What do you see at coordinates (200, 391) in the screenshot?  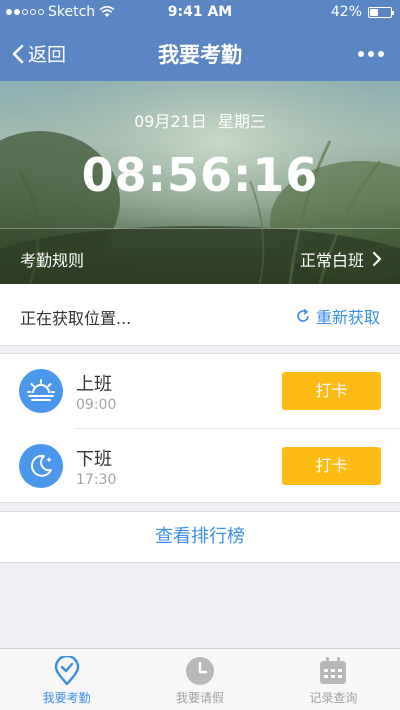 I see `list-item: 上班 09:00 打卡` at bounding box center [200, 391].